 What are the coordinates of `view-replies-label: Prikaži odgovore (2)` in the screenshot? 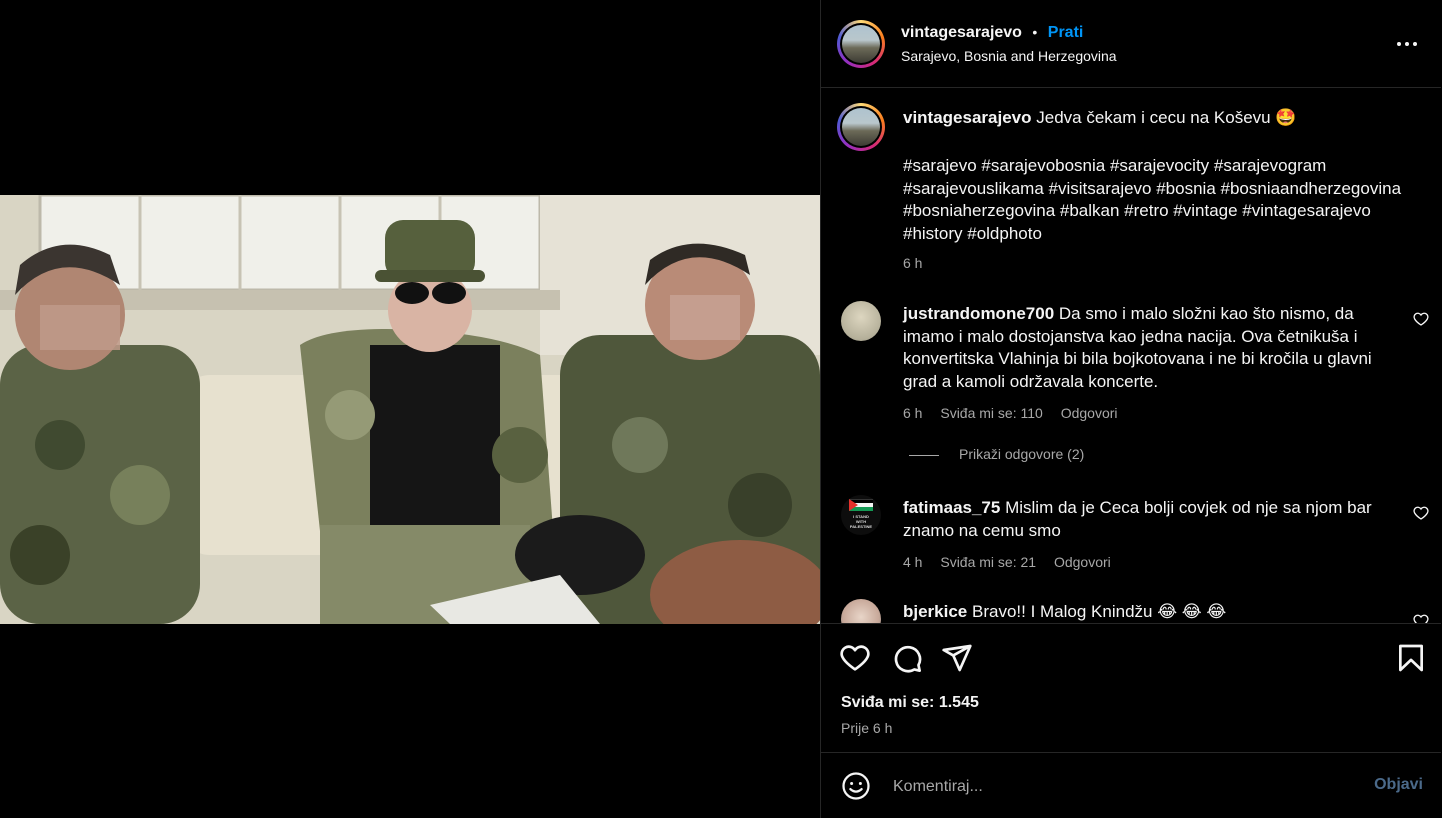 It's located at (1022, 454).